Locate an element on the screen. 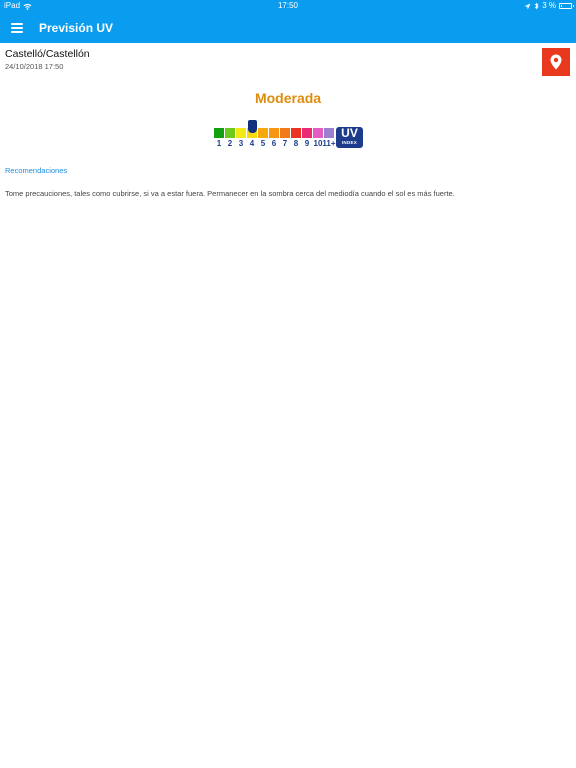  battery-percent: 3 % is located at coordinates (549, 5).